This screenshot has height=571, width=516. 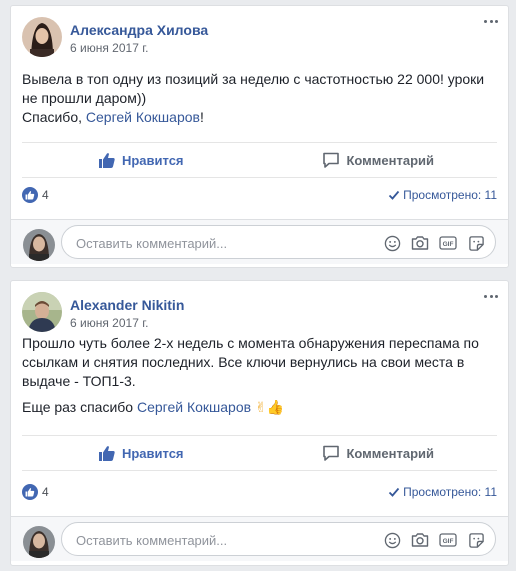 I want to click on post-paragraph: Еще раз спасибо Сергей Кокшаров ✌👍, so click(x=258, y=407).